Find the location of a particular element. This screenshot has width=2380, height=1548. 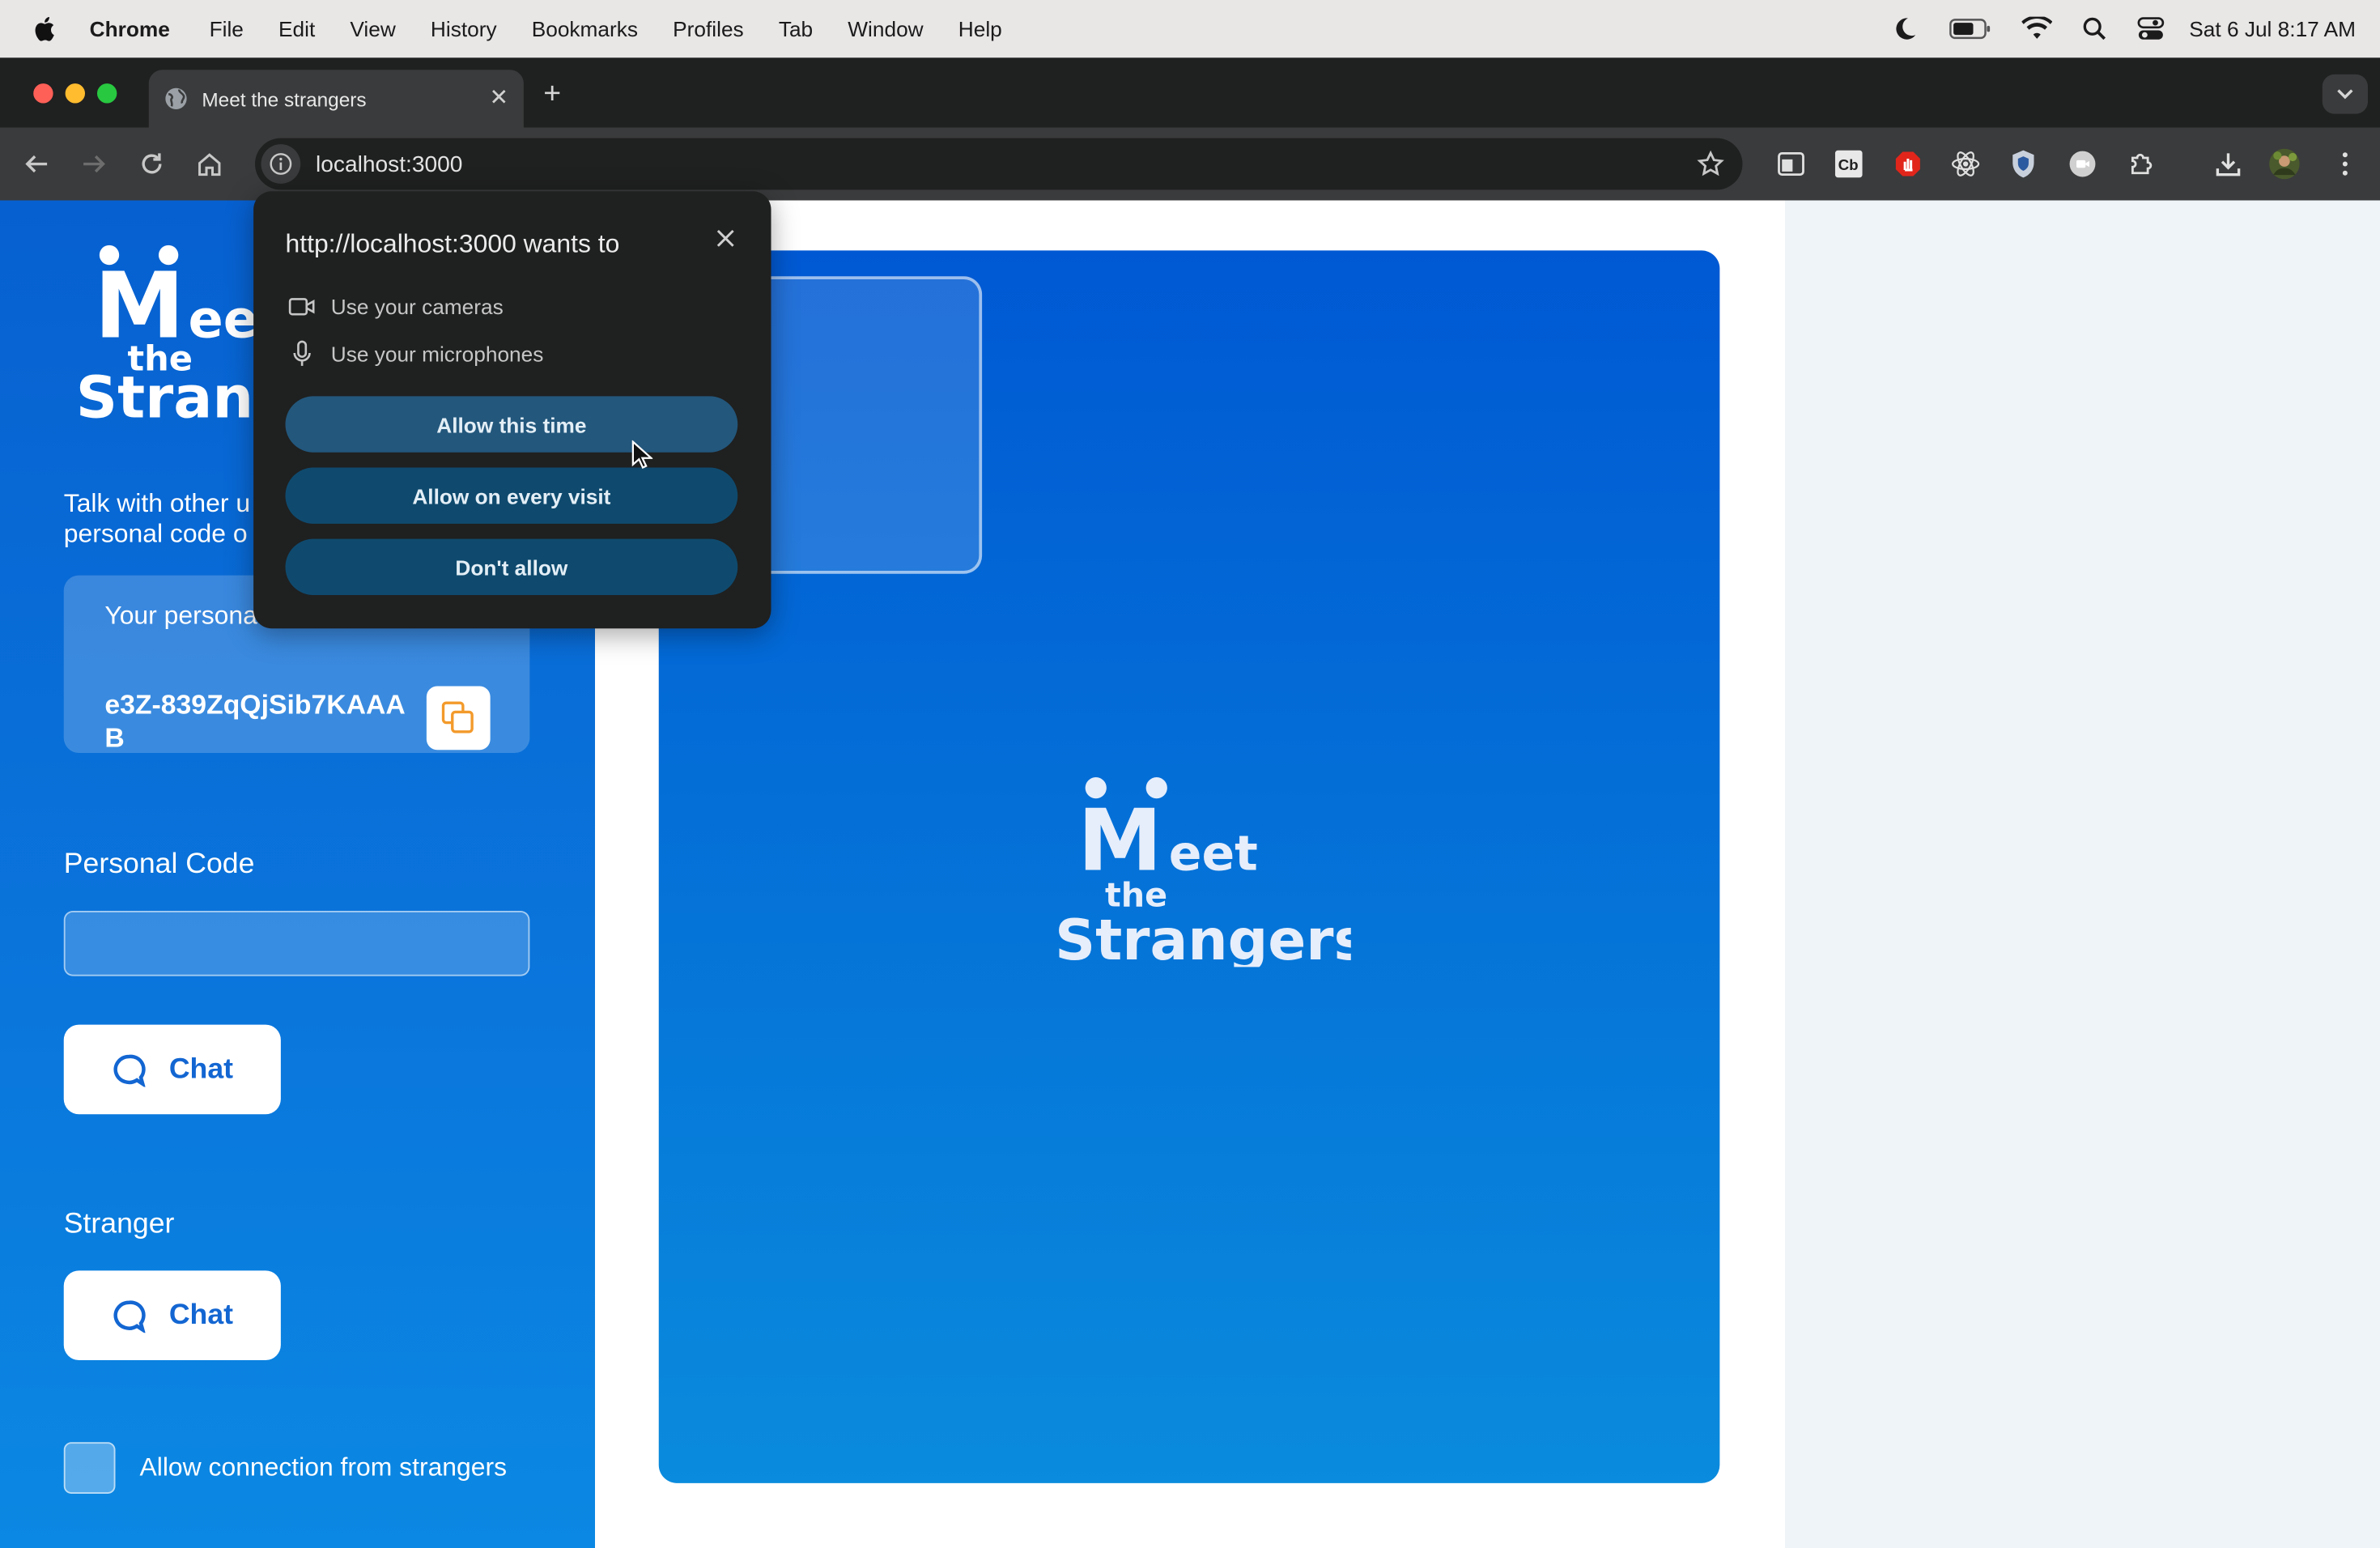

stranger-chat-button: Chat is located at coordinates (172, 1315).